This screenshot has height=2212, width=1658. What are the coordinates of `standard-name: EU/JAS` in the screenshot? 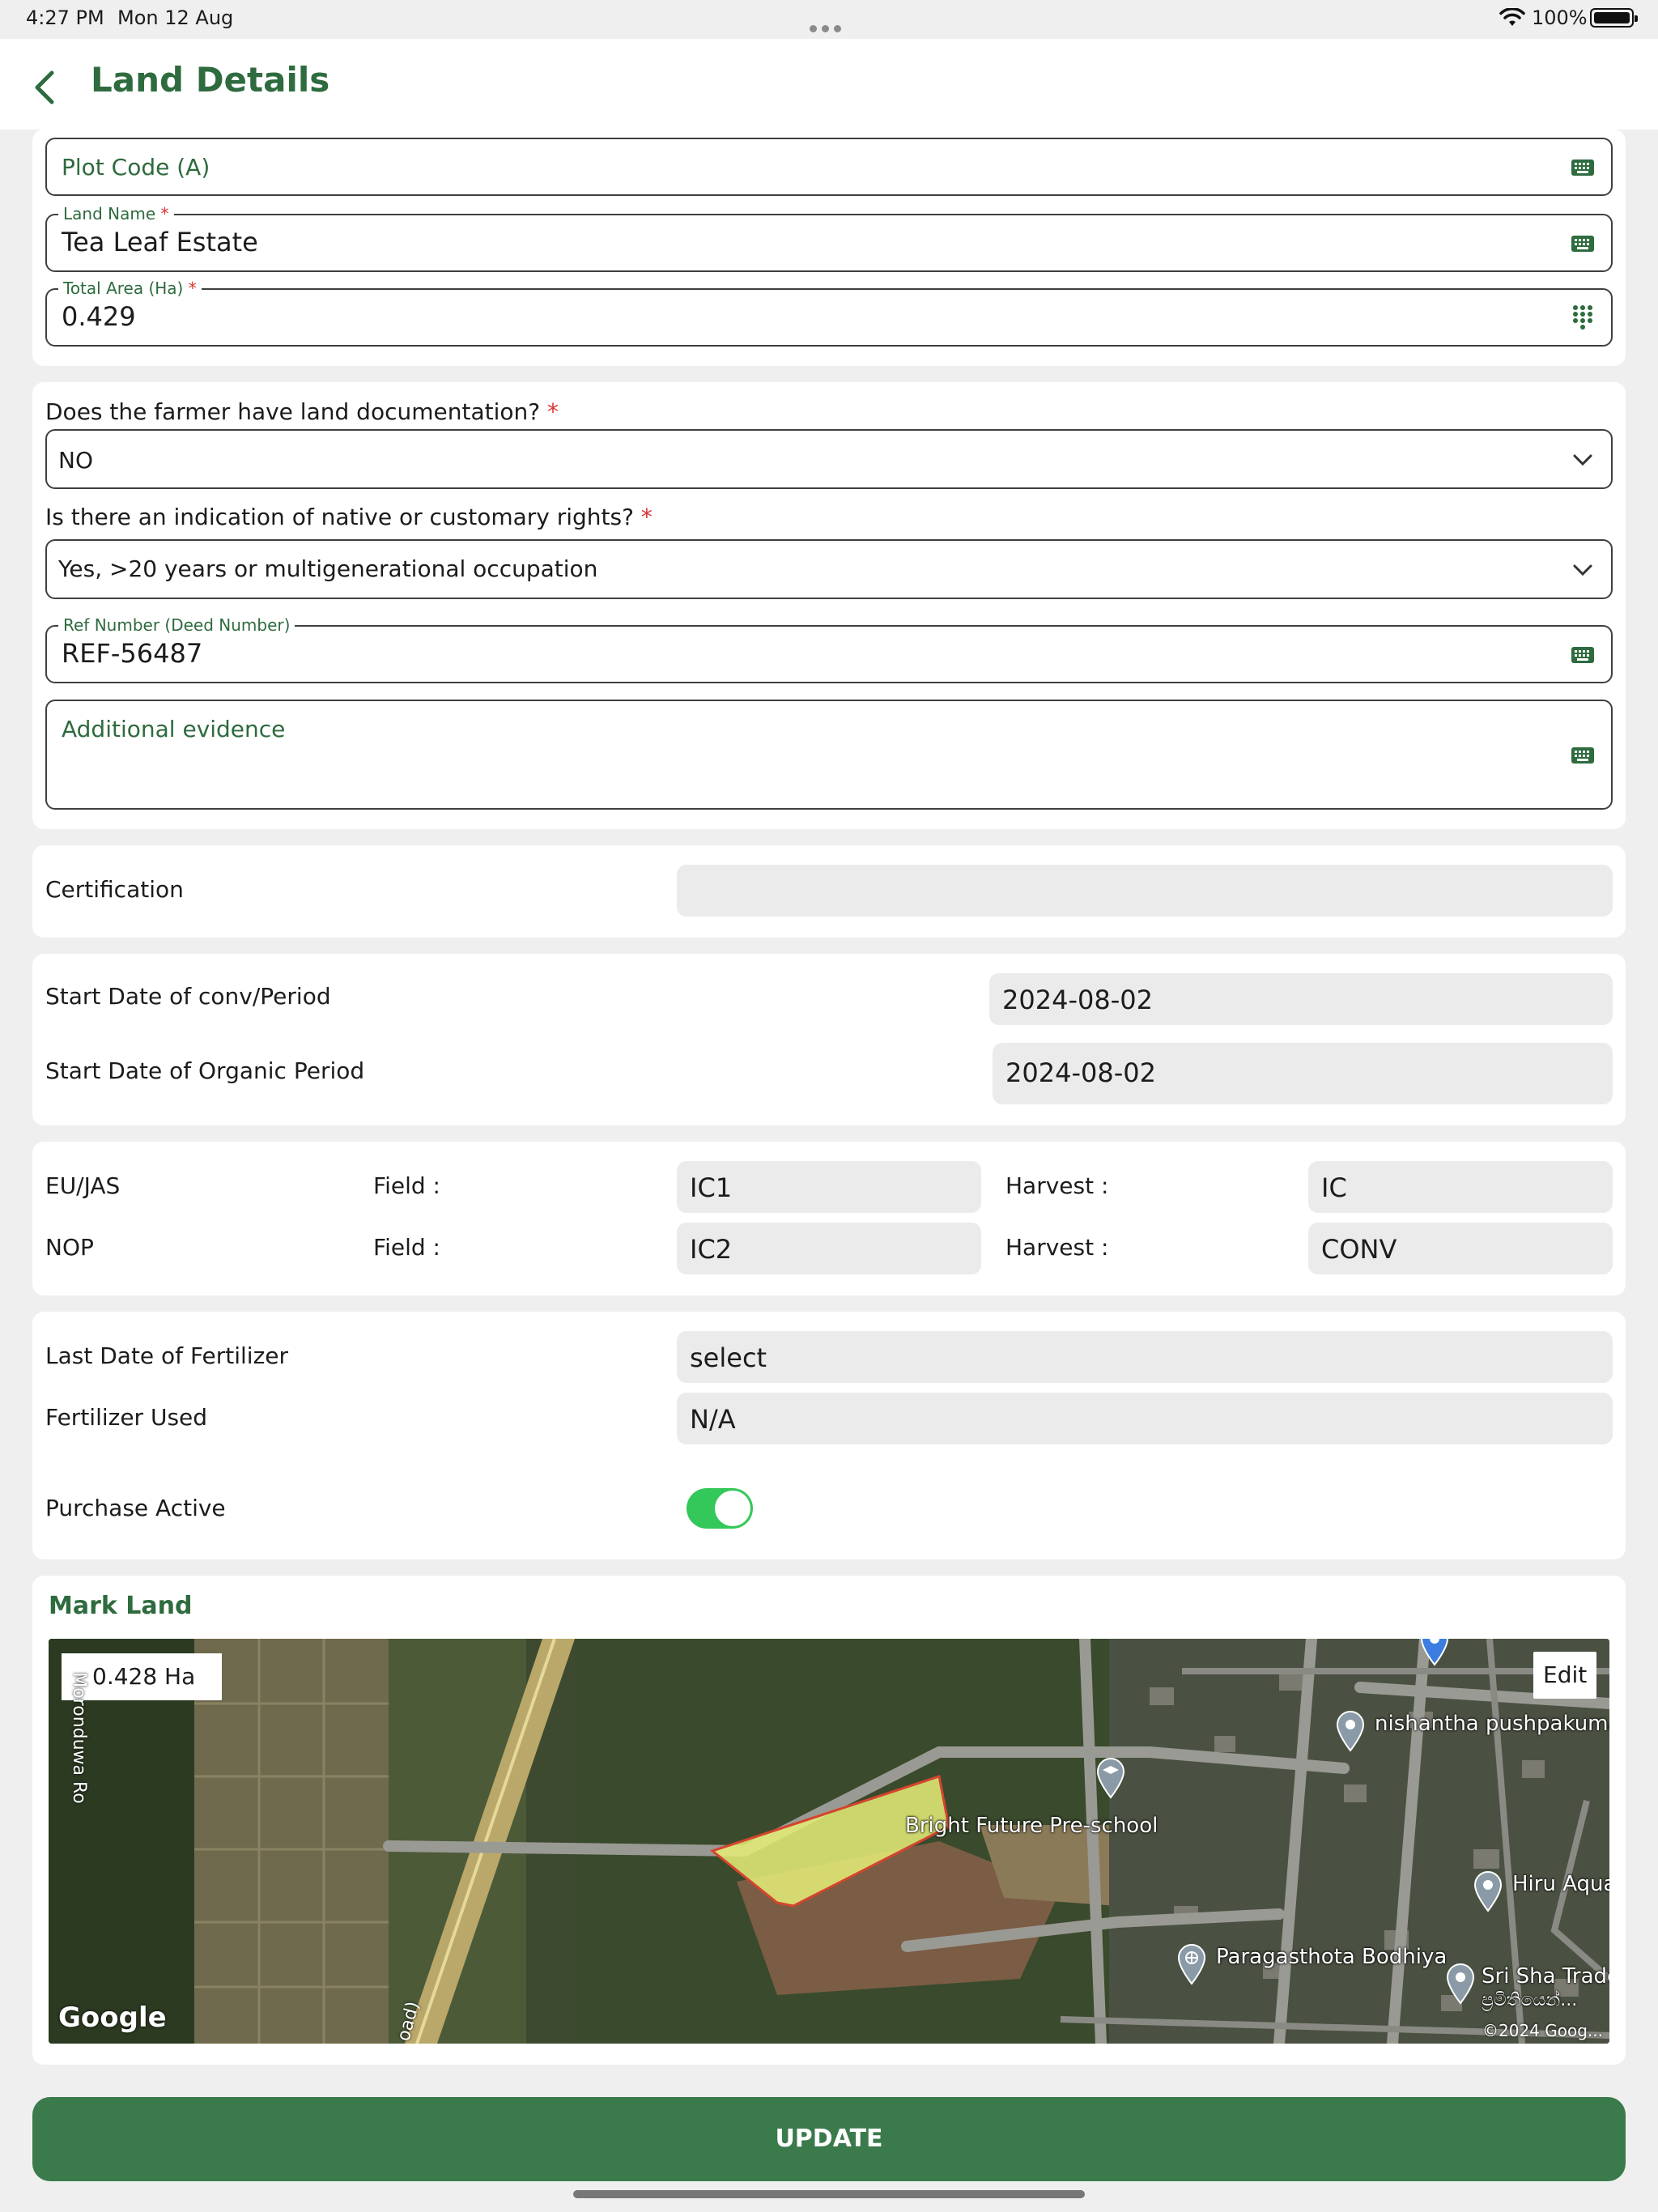 It's located at (83, 1186).